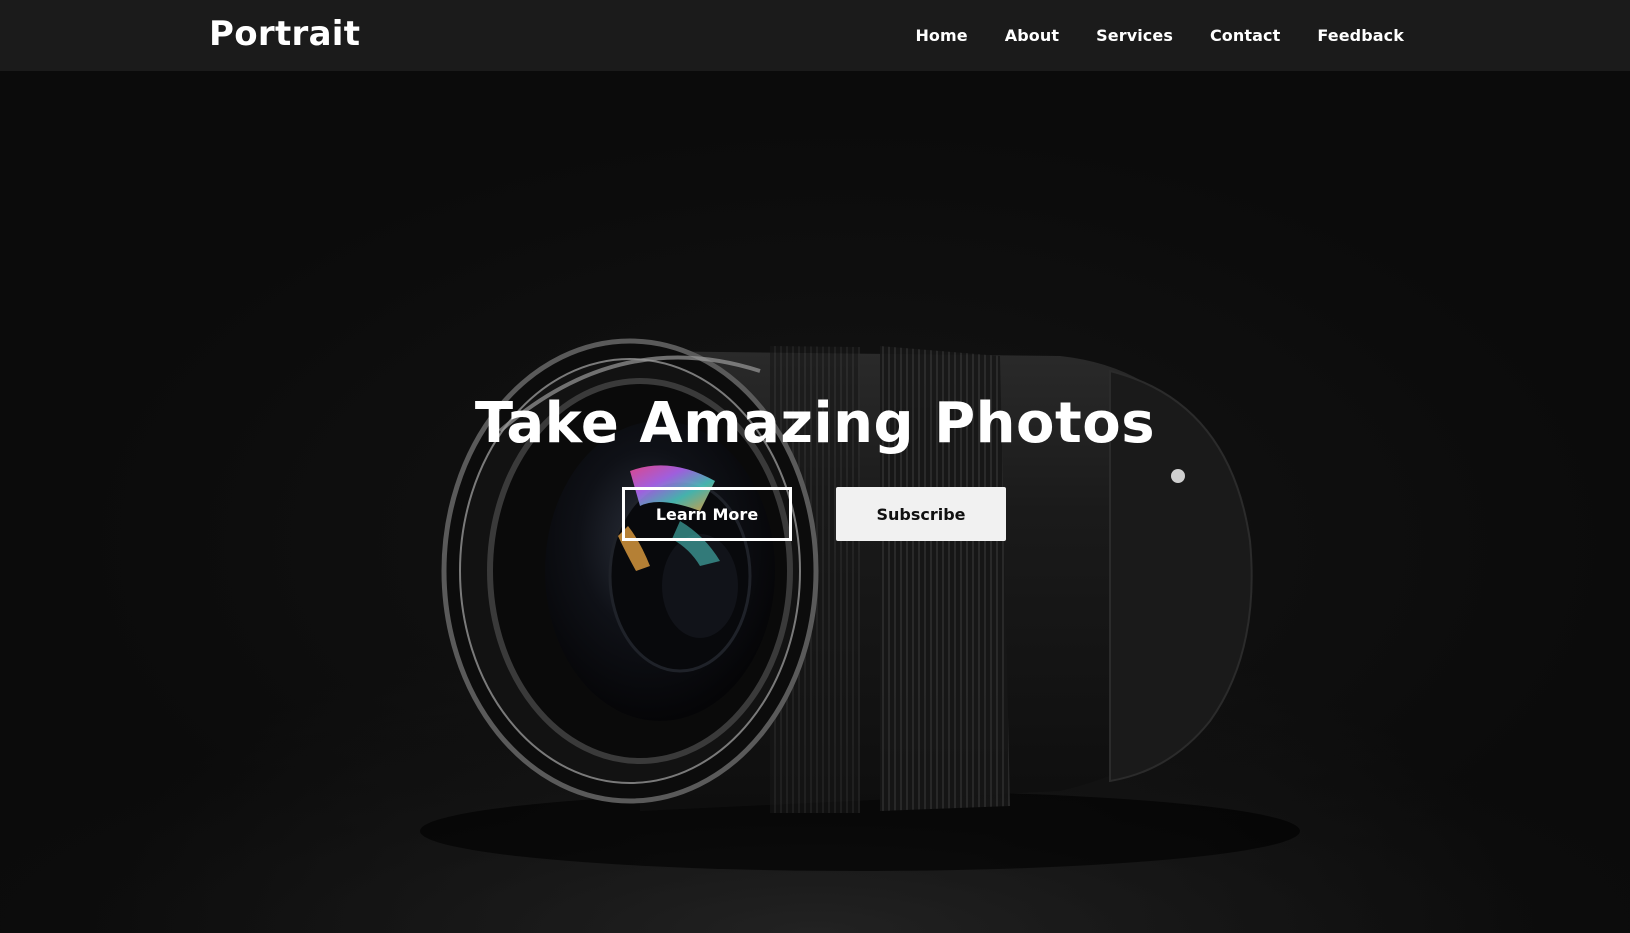 This screenshot has width=1630, height=933. I want to click on nav-link-home: Home, so click(941, 35).